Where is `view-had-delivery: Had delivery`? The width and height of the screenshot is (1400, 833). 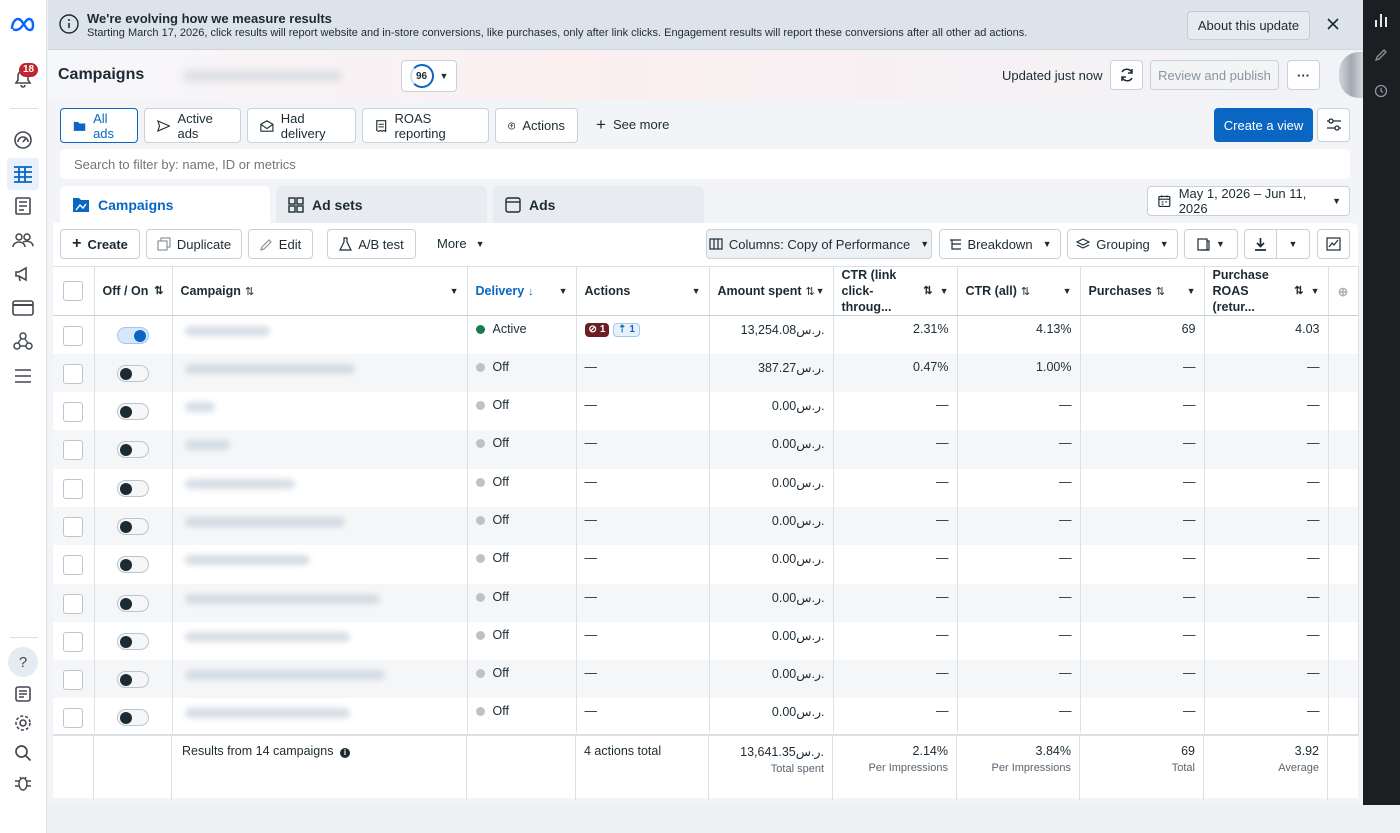
view-had-delivery: Had delivery is located at coordinates (301, 125).